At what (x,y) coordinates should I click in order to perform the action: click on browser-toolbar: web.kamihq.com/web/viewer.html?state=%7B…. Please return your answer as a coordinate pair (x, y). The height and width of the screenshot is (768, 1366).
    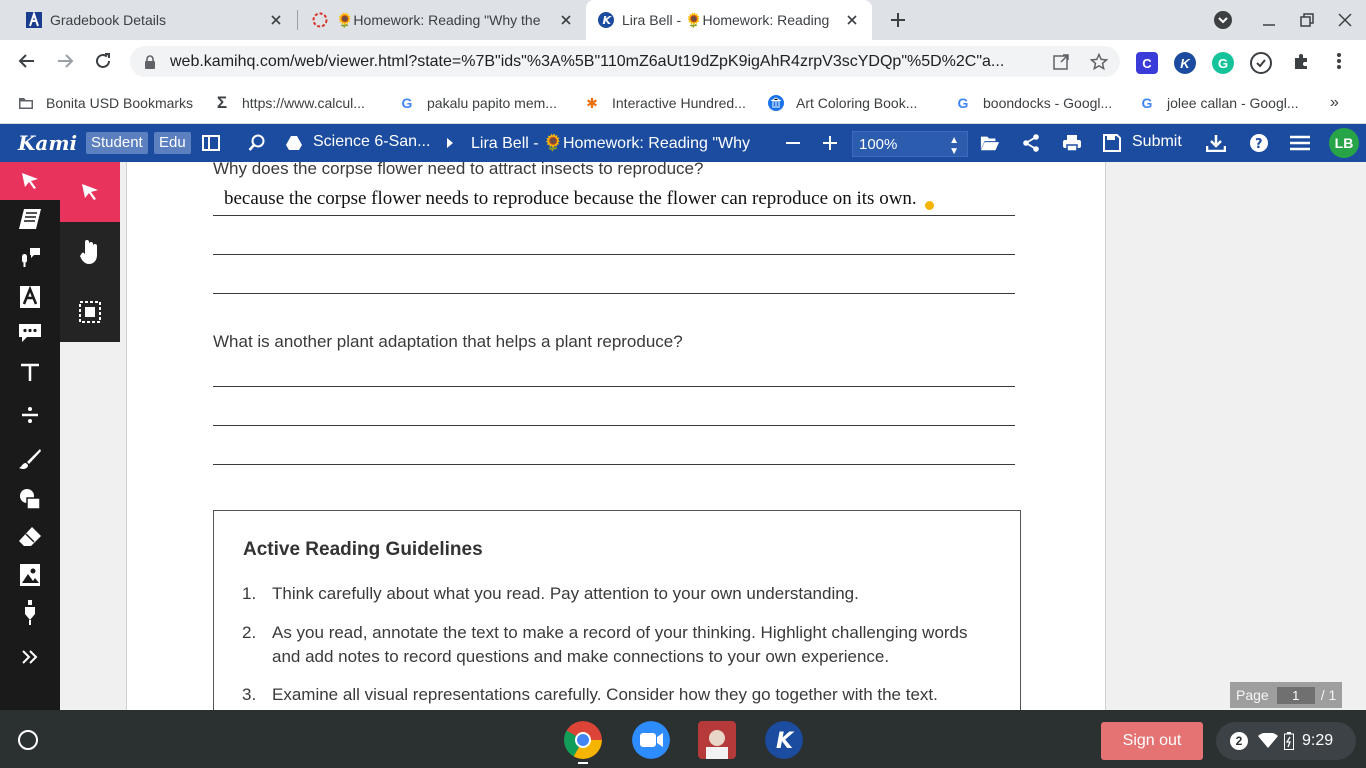
    Looking at the image, I should click on (683, 61).